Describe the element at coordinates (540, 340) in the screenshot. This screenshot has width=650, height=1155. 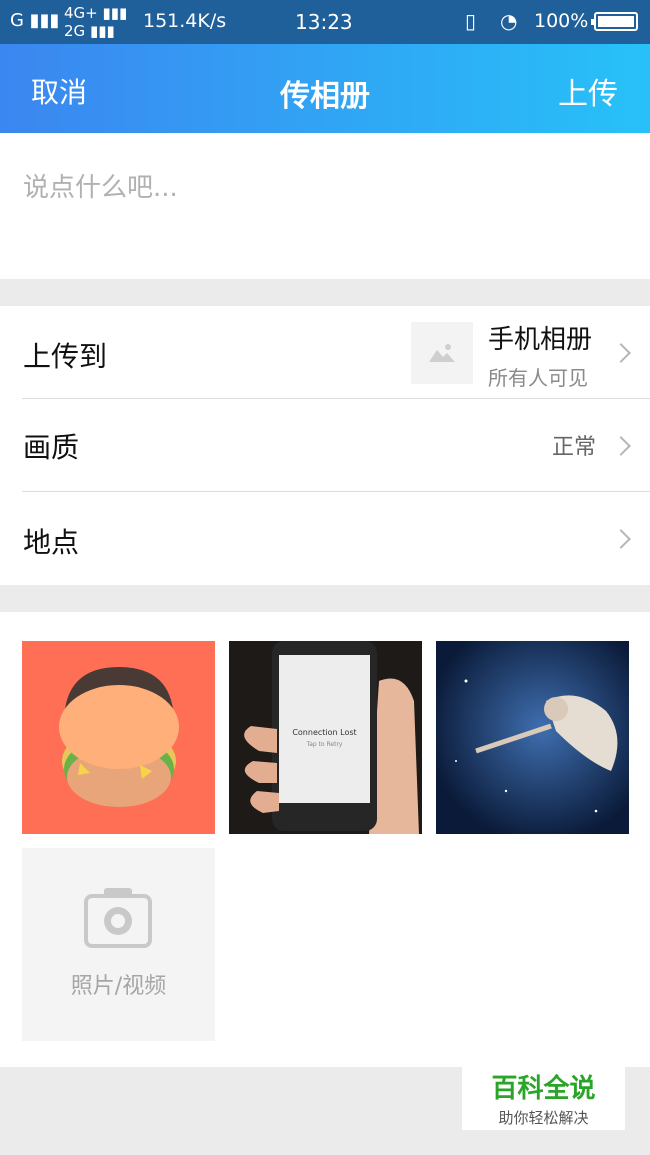
I see `album-name: 手机相册` at that location.